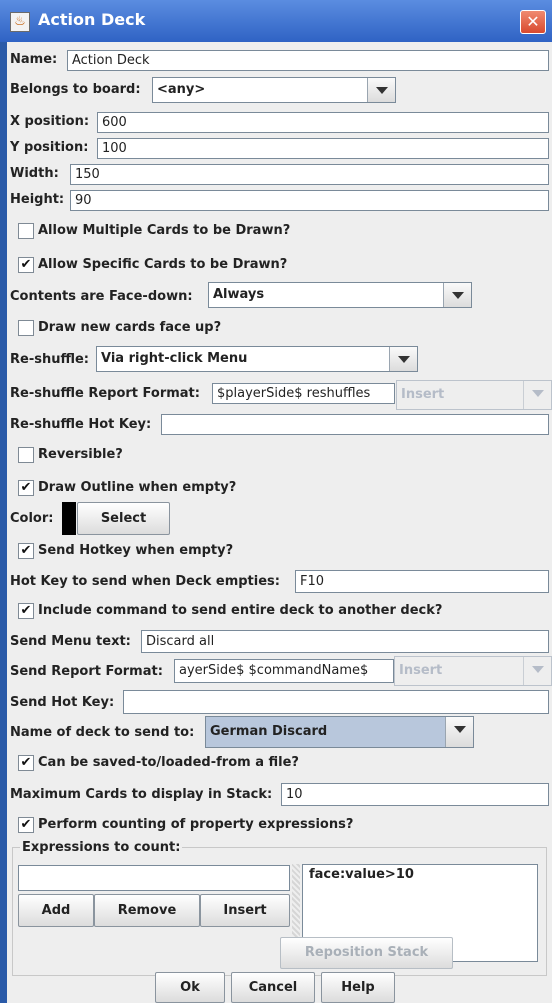 The height and width of the screenshot is (1003, 552). I want to click on window-title: Action Deck, so click(92, 19).